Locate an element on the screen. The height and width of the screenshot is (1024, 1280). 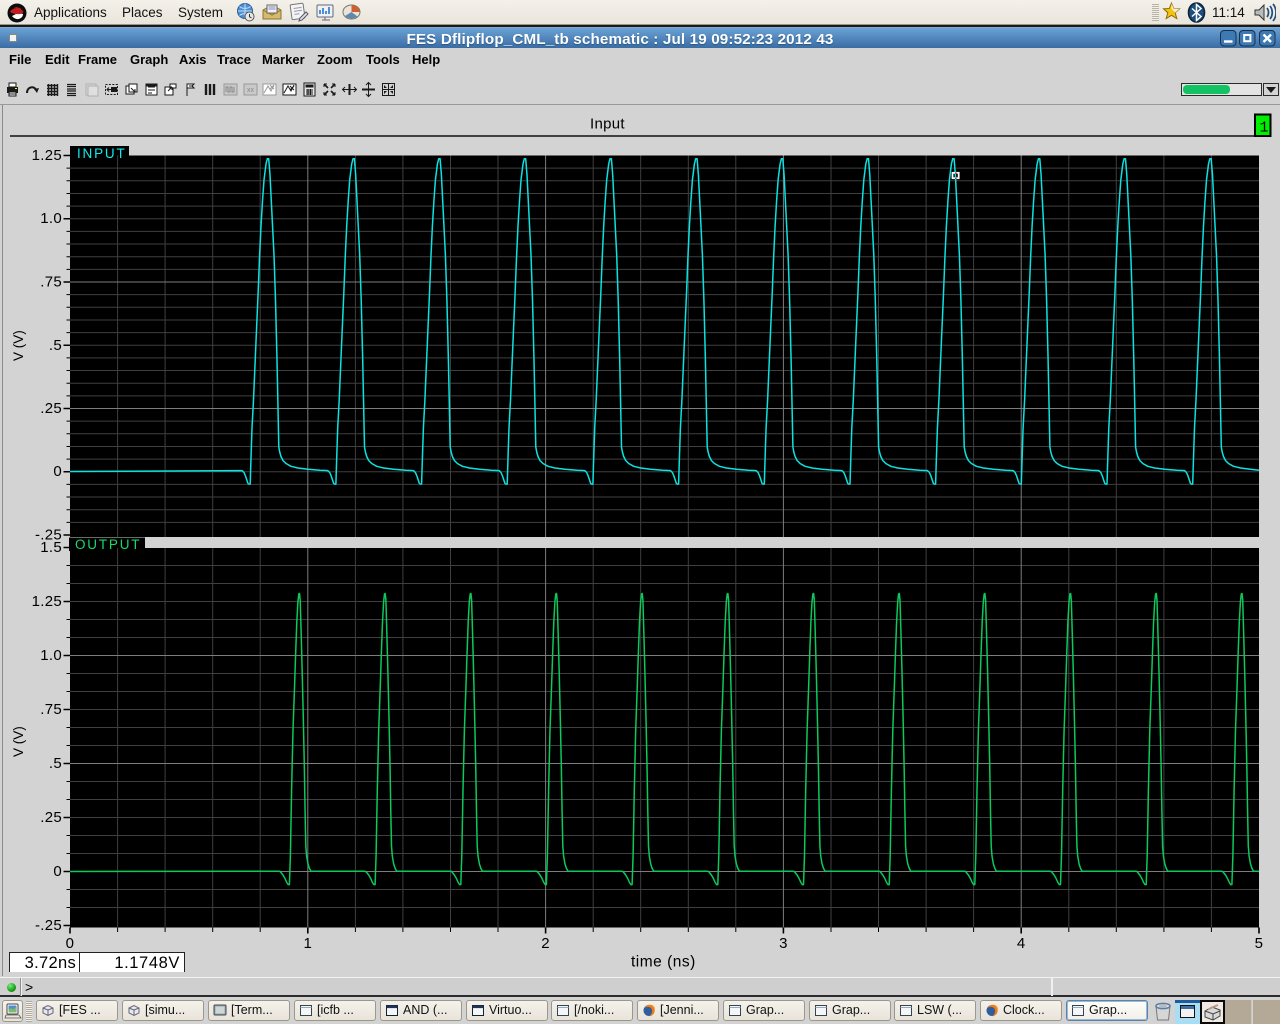
svg-text: 2 is located at coordinates (545, 943).